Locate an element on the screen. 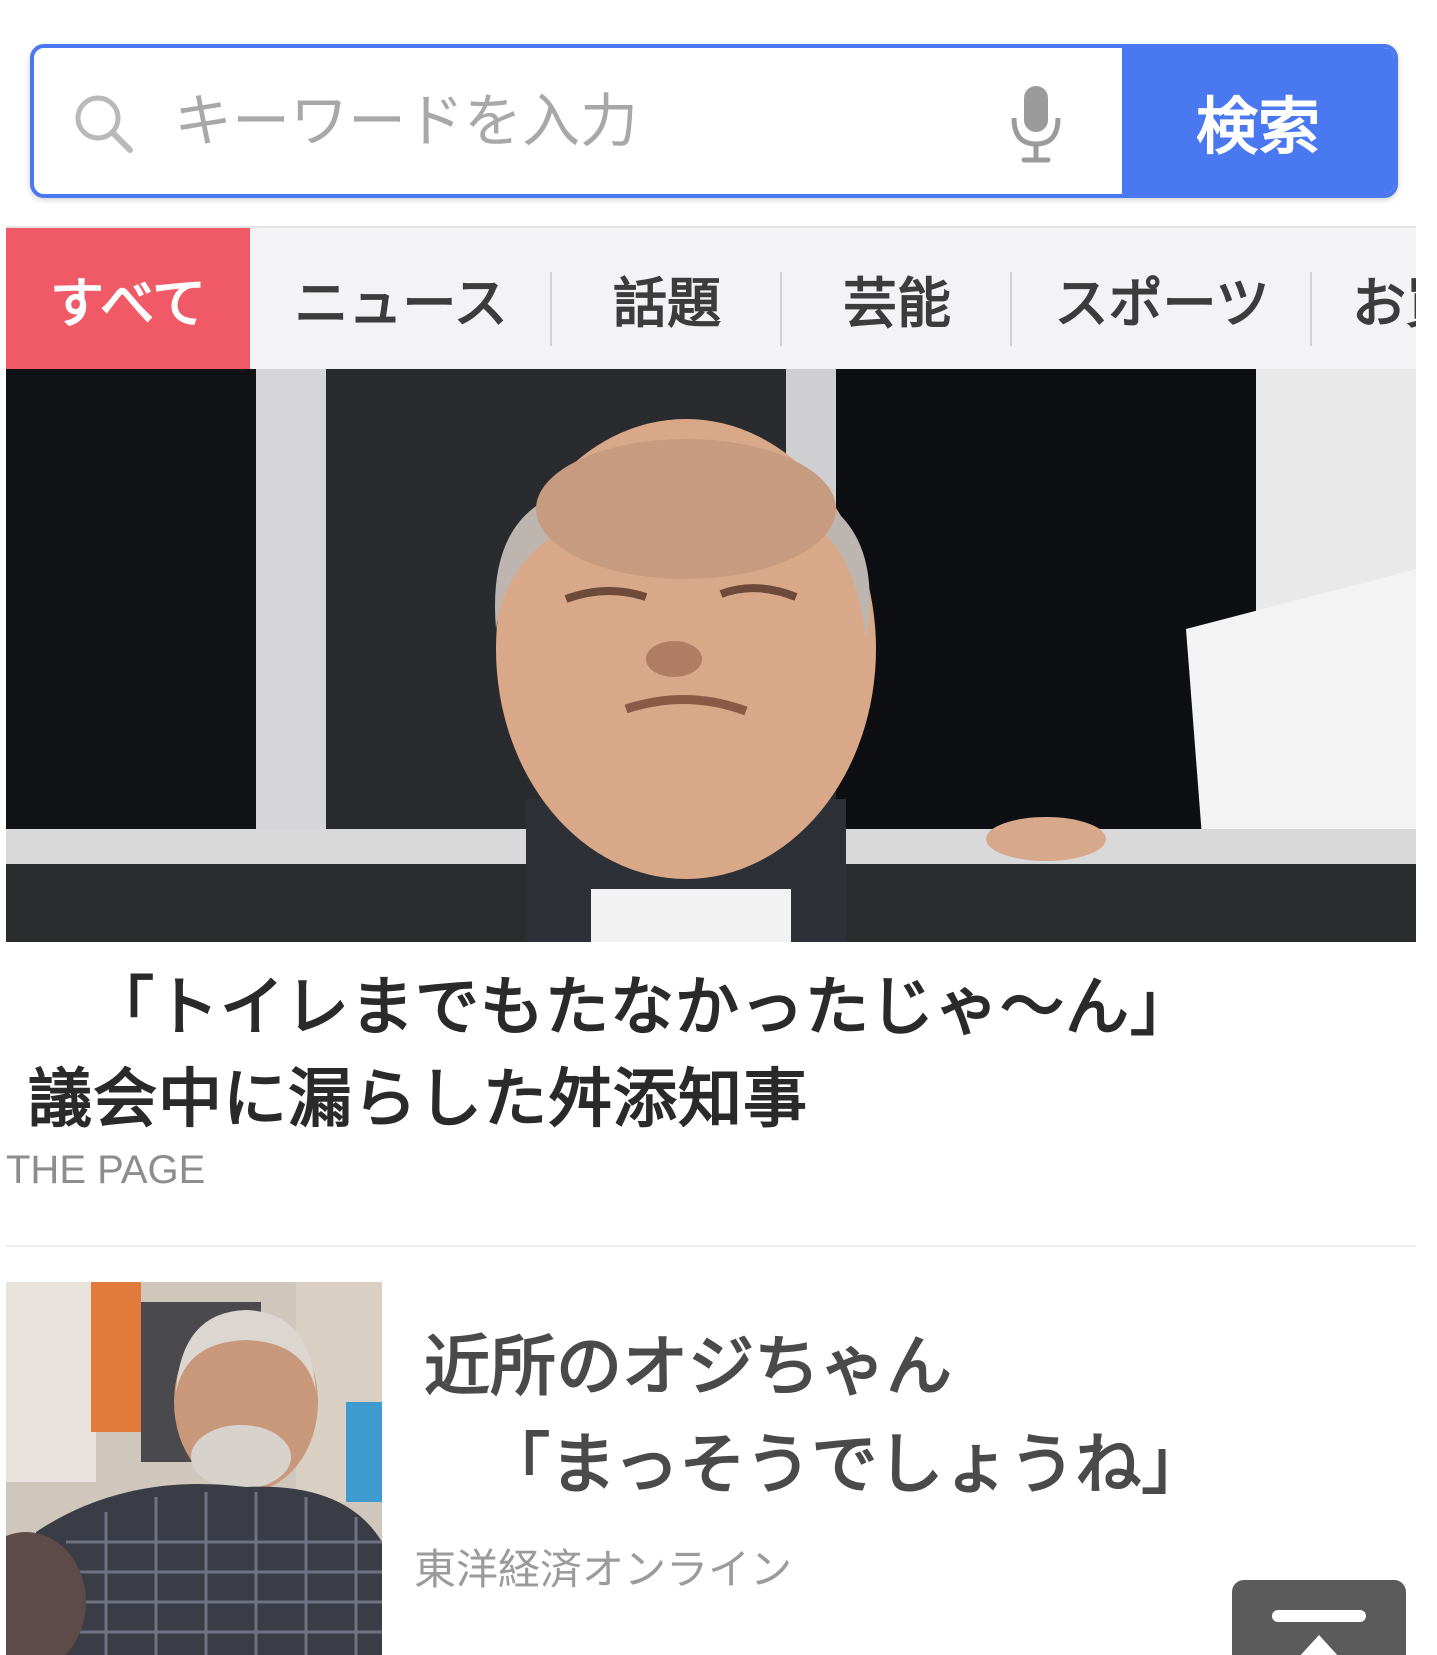 Image resolution: width=1437 pixels, height=1655 pixels. tab-entertainment: 芸能 is located at coordinates (897, 298).